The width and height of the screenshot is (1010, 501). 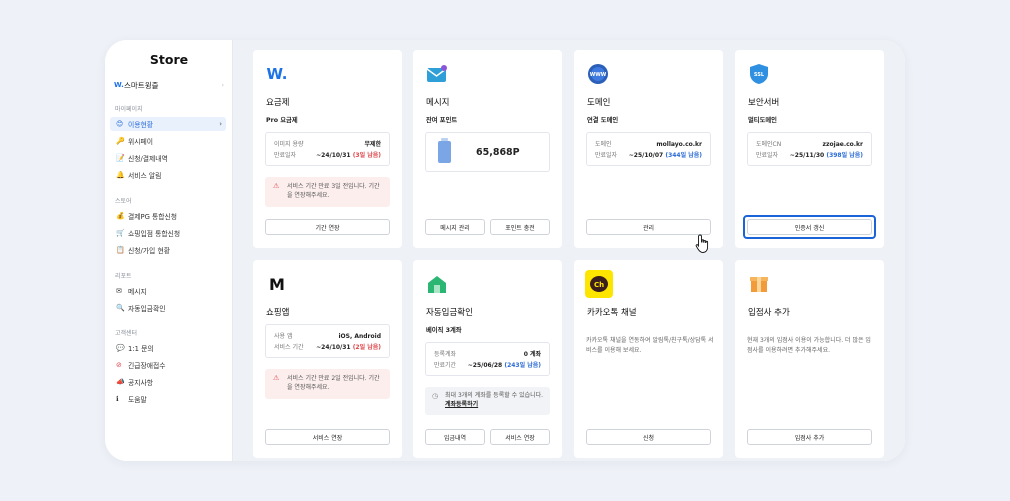 What do you see at coordinates (168, 308) in the screenshot?
I see `sidebar-item-deposit: 🔍 자동입금확인` at bounding box center [168, 308].